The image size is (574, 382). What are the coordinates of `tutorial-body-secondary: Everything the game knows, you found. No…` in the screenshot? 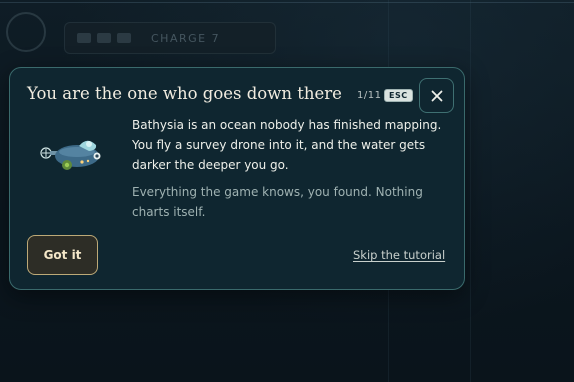 It's located at (277, 202).